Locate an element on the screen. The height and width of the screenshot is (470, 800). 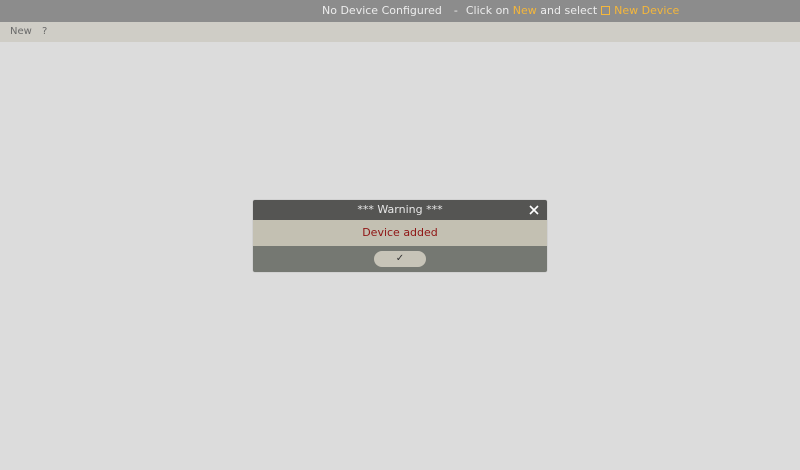
dialog-body: Device added is located at coordinates (400, 233).